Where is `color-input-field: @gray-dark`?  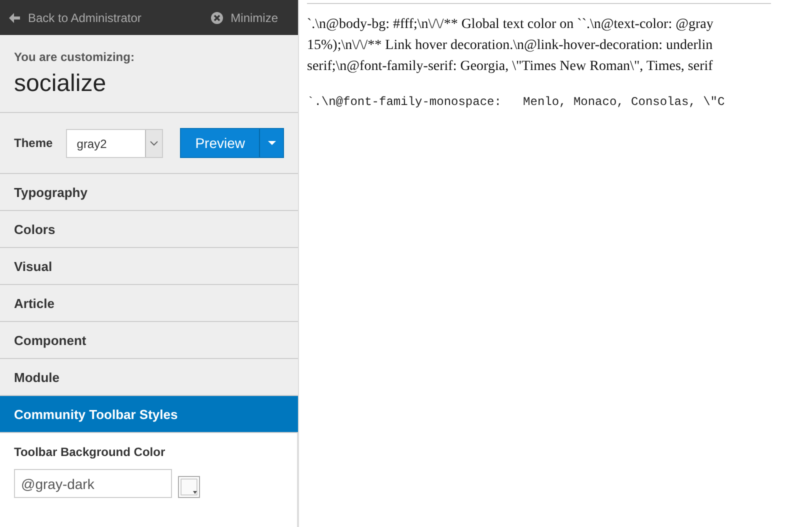 color-input-field: @gray-dark is located at coordinates (93, 483).